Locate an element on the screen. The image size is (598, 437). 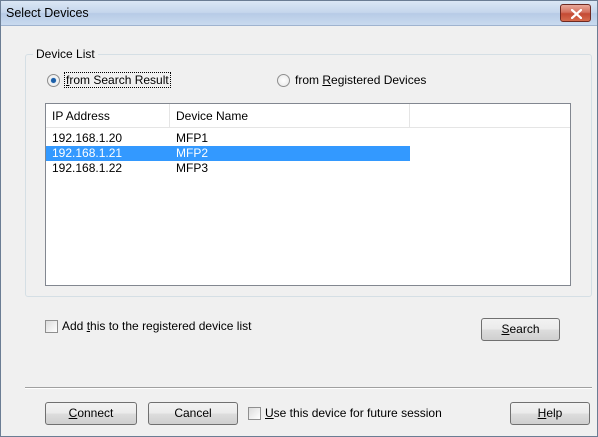
column-header-ip-address: IP Address is located at coordinates (108, 116).